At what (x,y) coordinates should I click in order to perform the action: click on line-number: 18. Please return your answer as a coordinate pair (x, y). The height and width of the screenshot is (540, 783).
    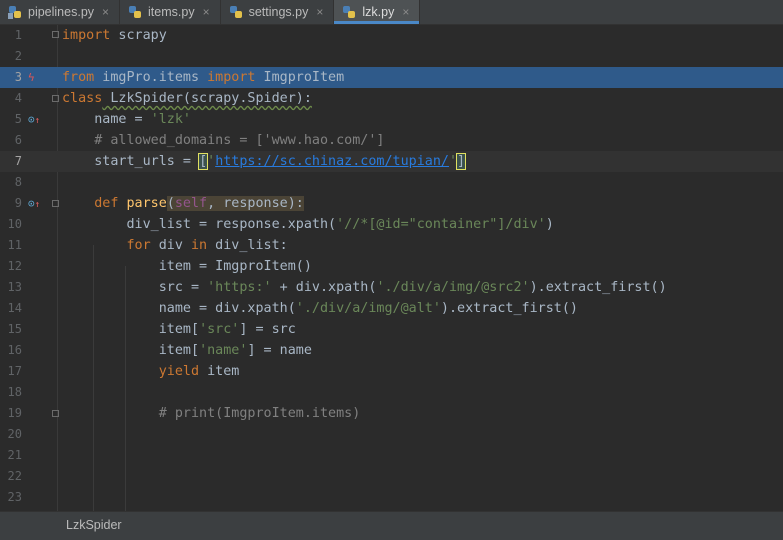
    Looking at the image, I should click on (14, 392).